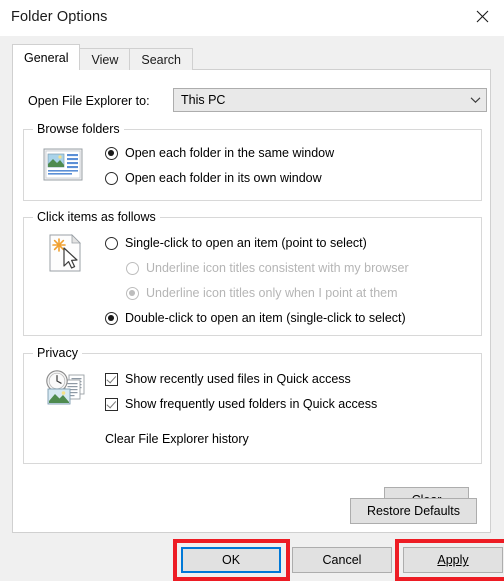 This screenshot has height=581, width=504. I want to click on browse-folders-legend: Browse folders, so click(78, 129).